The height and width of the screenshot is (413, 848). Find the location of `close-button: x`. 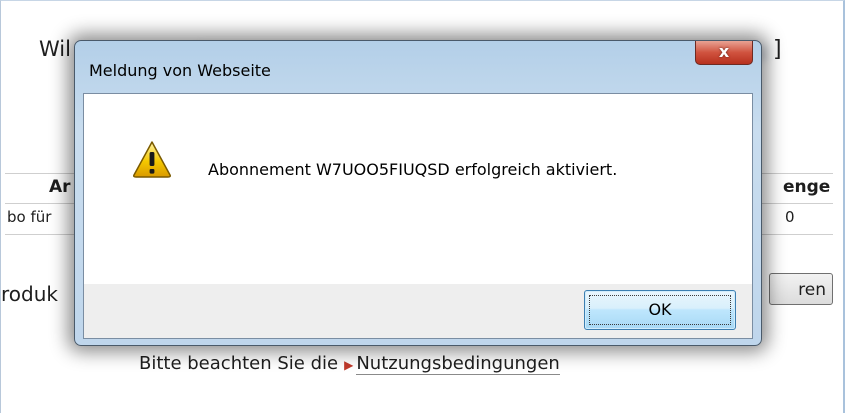

close-button: x is located at coordinates (724, 53).